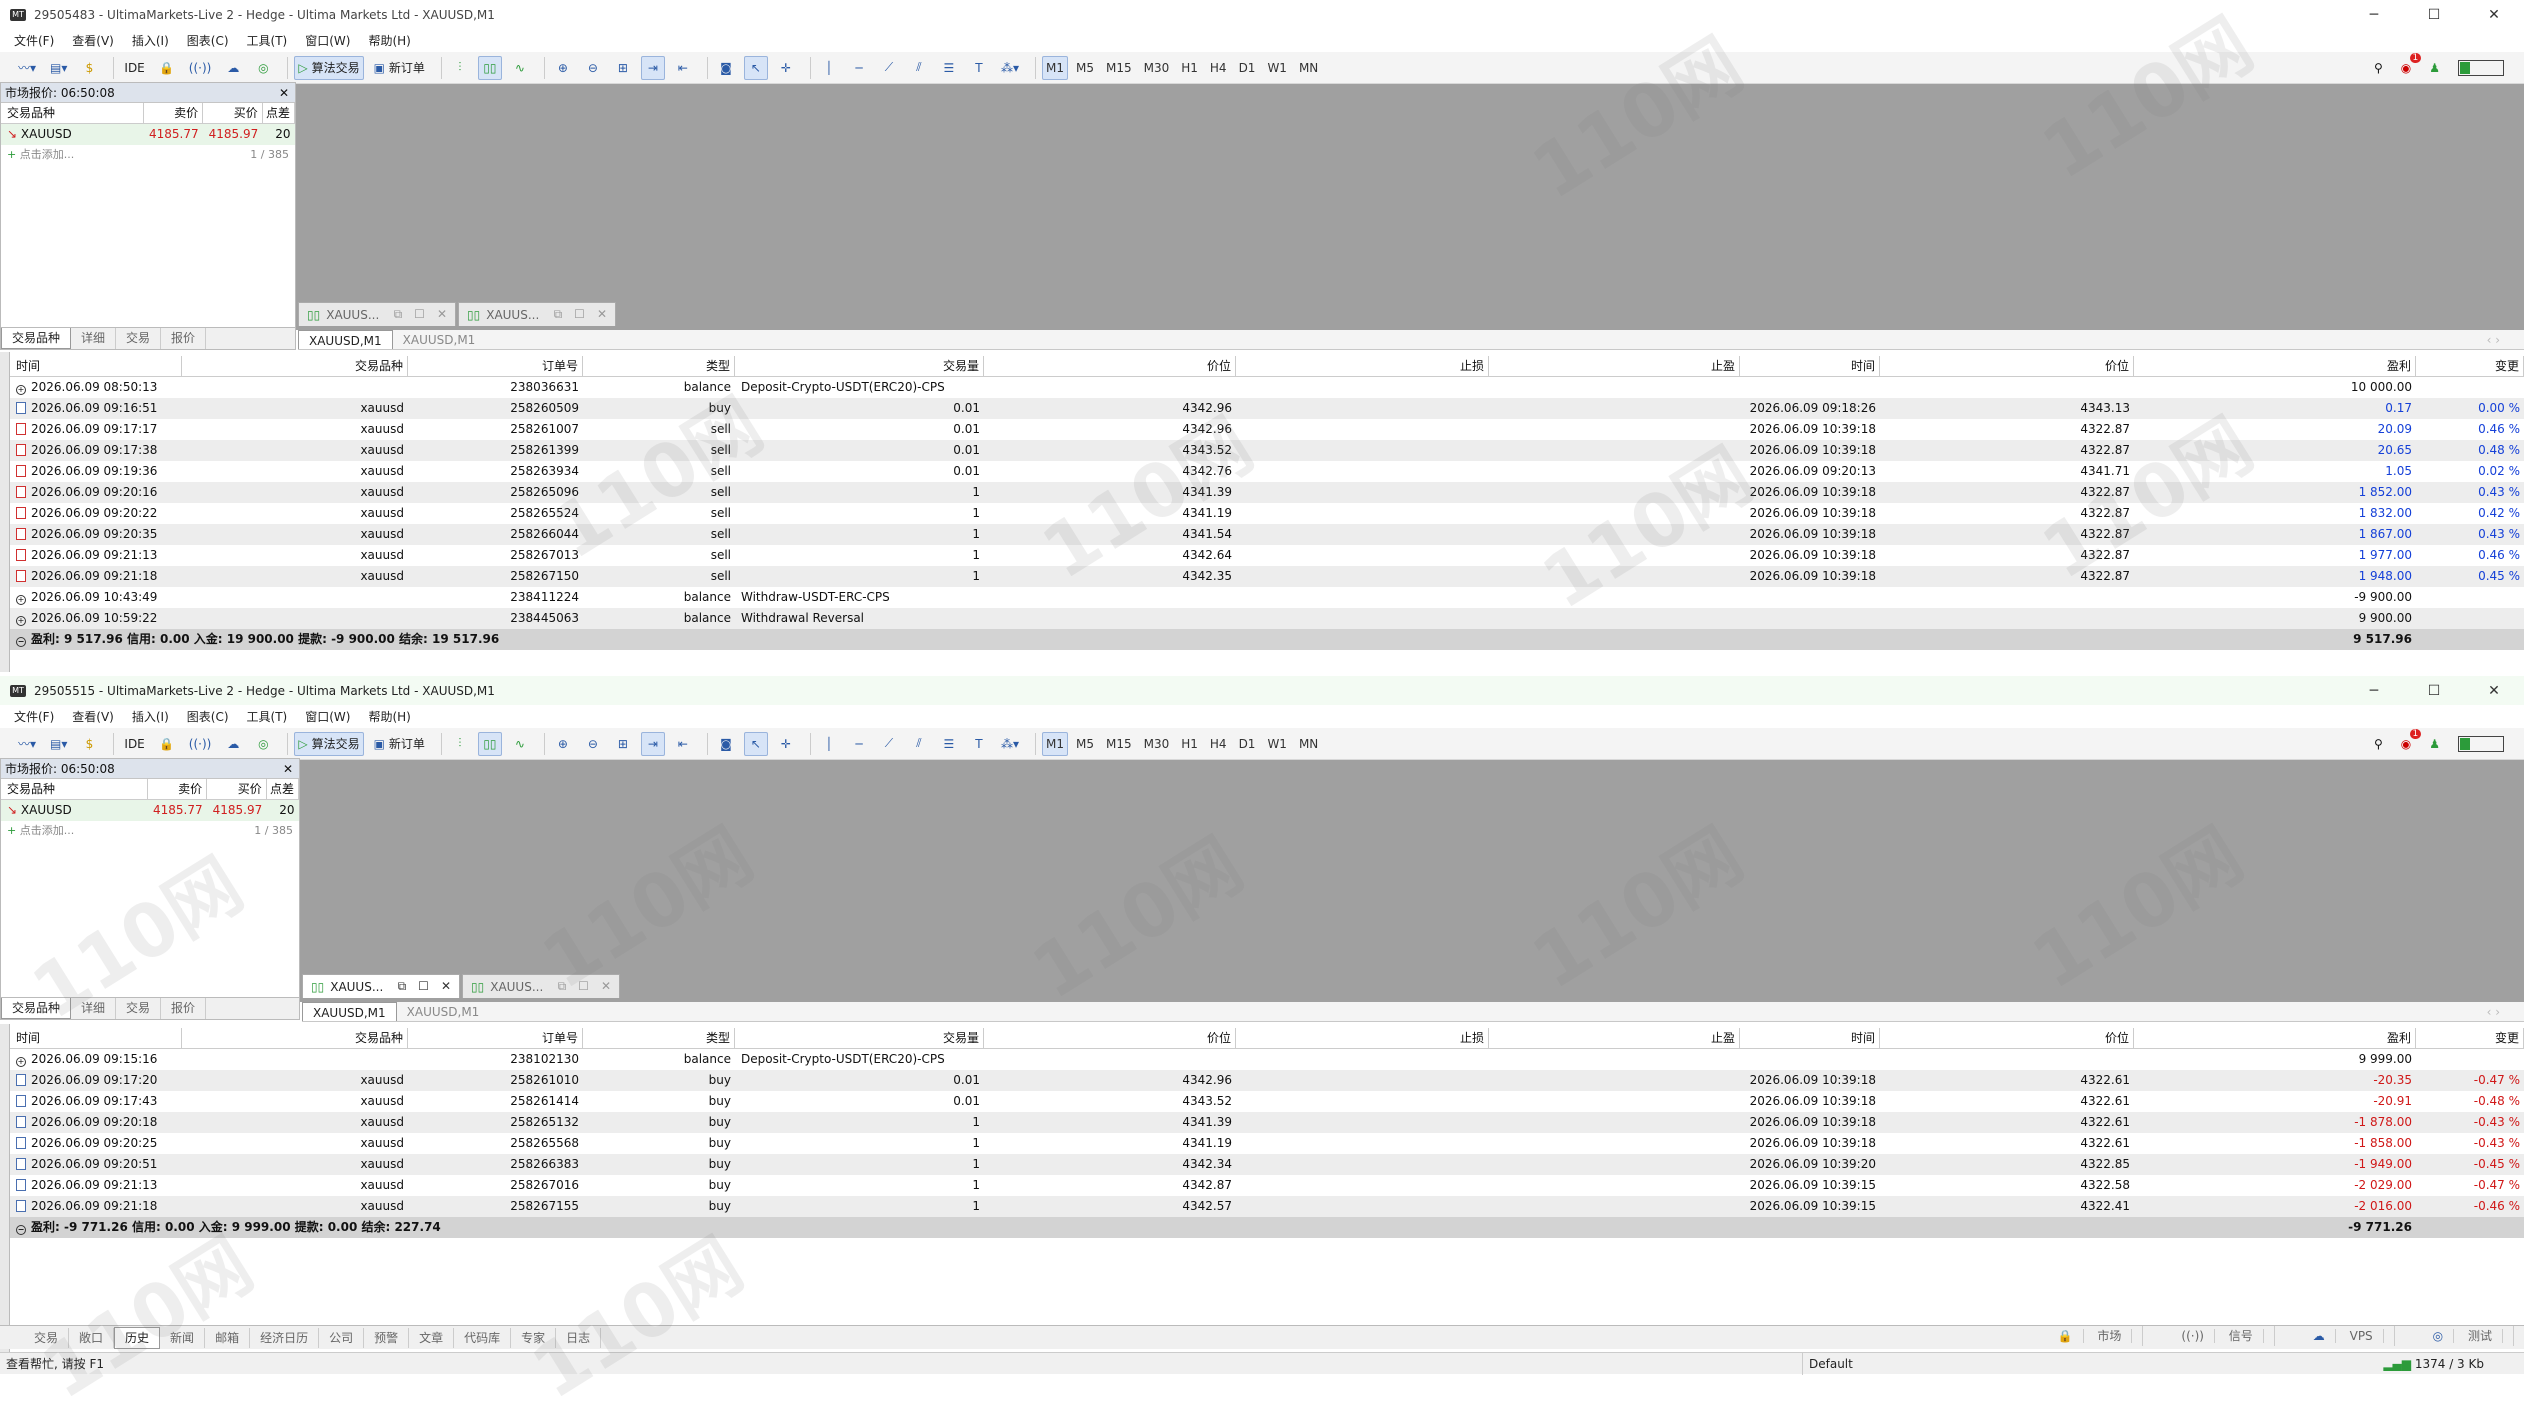 The height and width of the screenshot is (1419, 2524). I want to click on signals-link: ((·)) 信号, so click(2218, 1336).